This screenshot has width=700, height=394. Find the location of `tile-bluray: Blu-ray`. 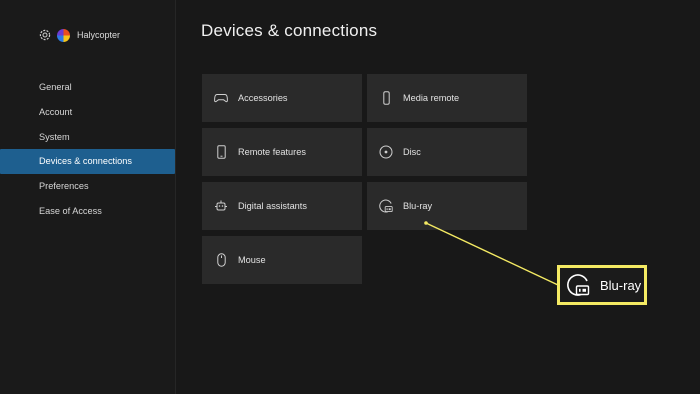

tile-bluray: Blu-ray is located at coordinates (447, 206).